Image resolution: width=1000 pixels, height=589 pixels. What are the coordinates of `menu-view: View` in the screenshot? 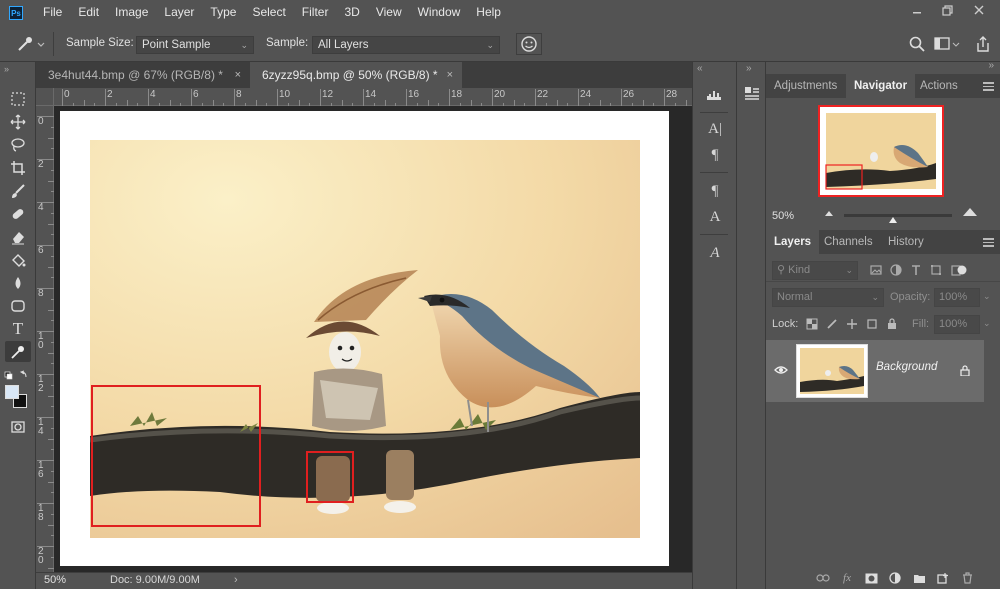 It's located at (389, 13).